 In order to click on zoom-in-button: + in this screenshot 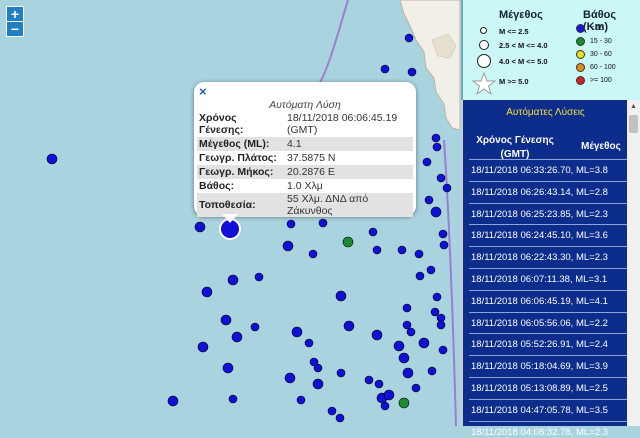, I will do `click(15, 14)`.